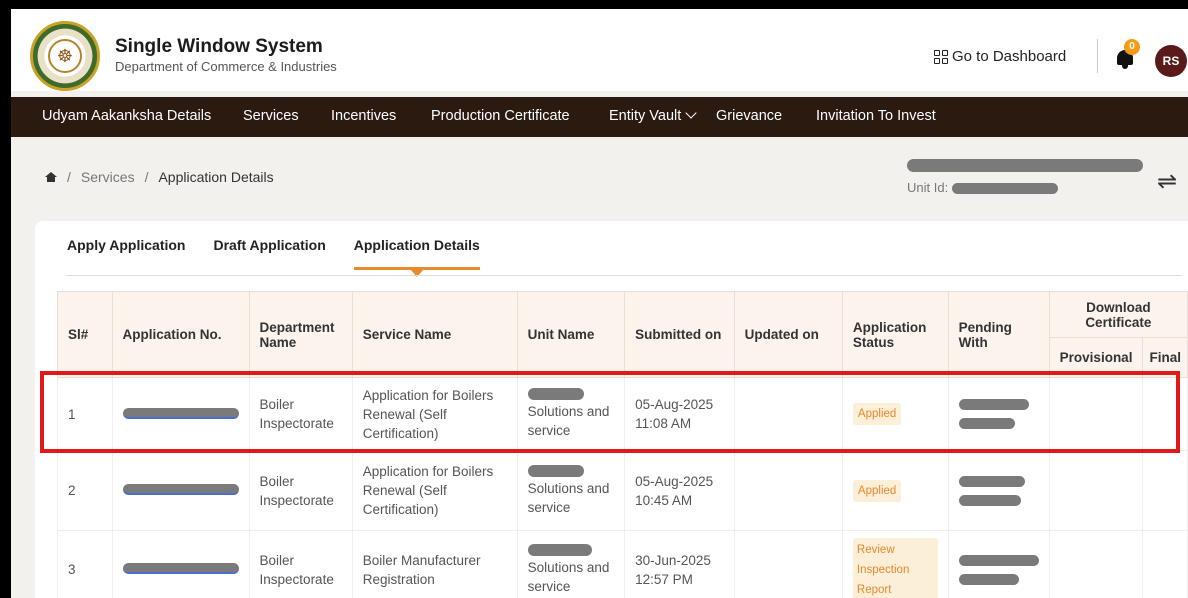 Image resolution: width=1188 pixels, height=598 pixels. What do you see at coordinates (679, 490) in the screenshot?
I see `cell-submitted-on: 05-Aug-2025 10:45 AM` at bounding box center [679, 490].